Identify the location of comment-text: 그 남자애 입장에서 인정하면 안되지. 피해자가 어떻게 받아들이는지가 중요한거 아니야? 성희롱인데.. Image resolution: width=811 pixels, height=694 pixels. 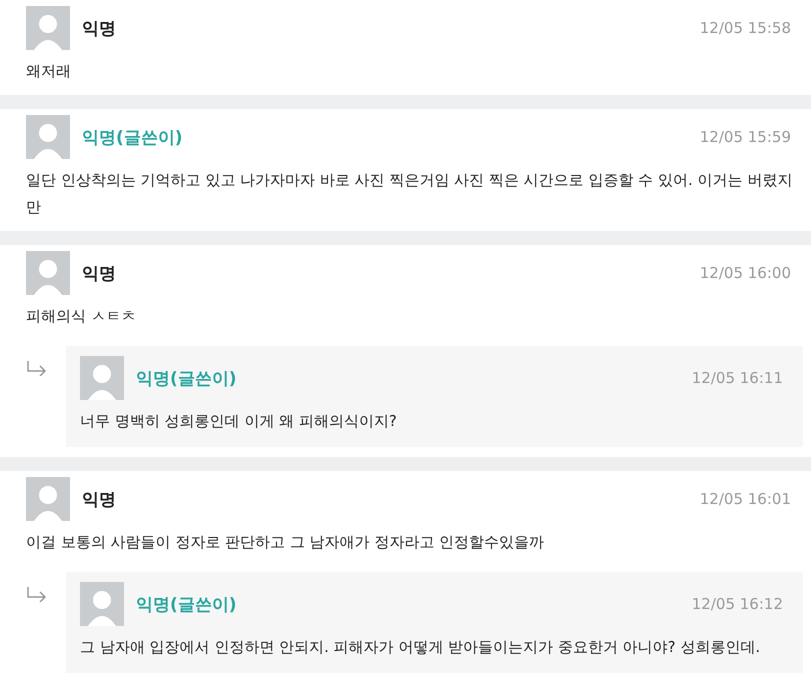
(421, 647).